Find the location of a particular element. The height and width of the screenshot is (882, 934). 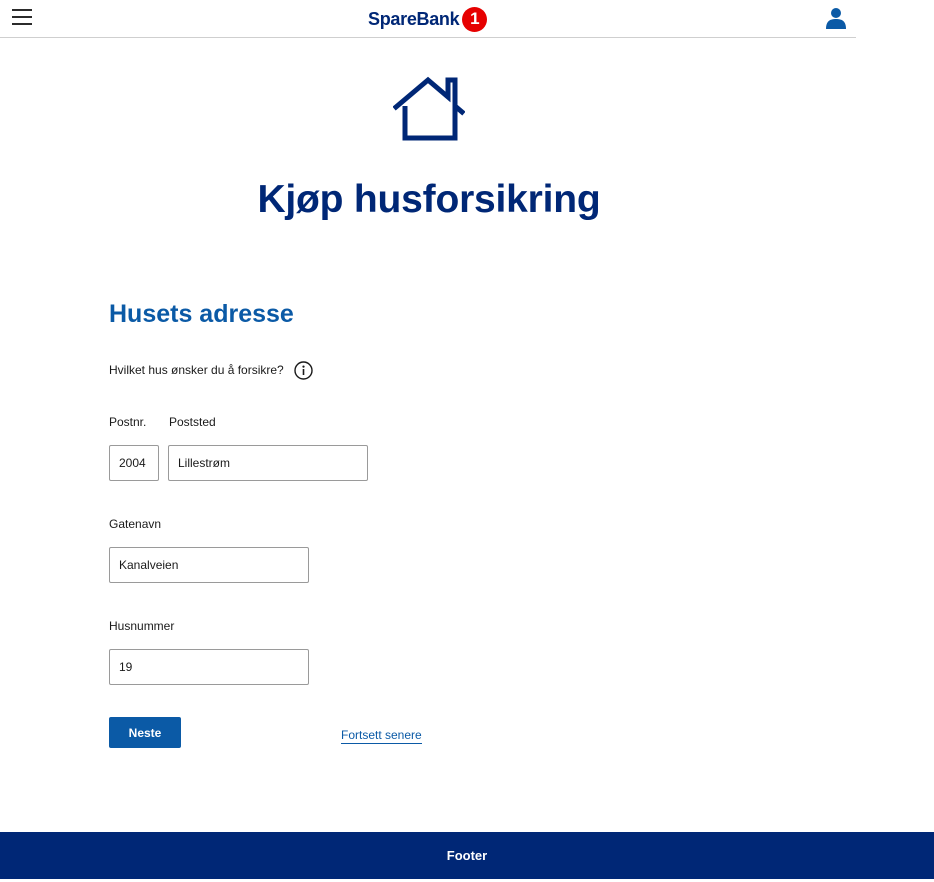

page-title: Kjøp husforsikring is located at coordinates (429, 199).